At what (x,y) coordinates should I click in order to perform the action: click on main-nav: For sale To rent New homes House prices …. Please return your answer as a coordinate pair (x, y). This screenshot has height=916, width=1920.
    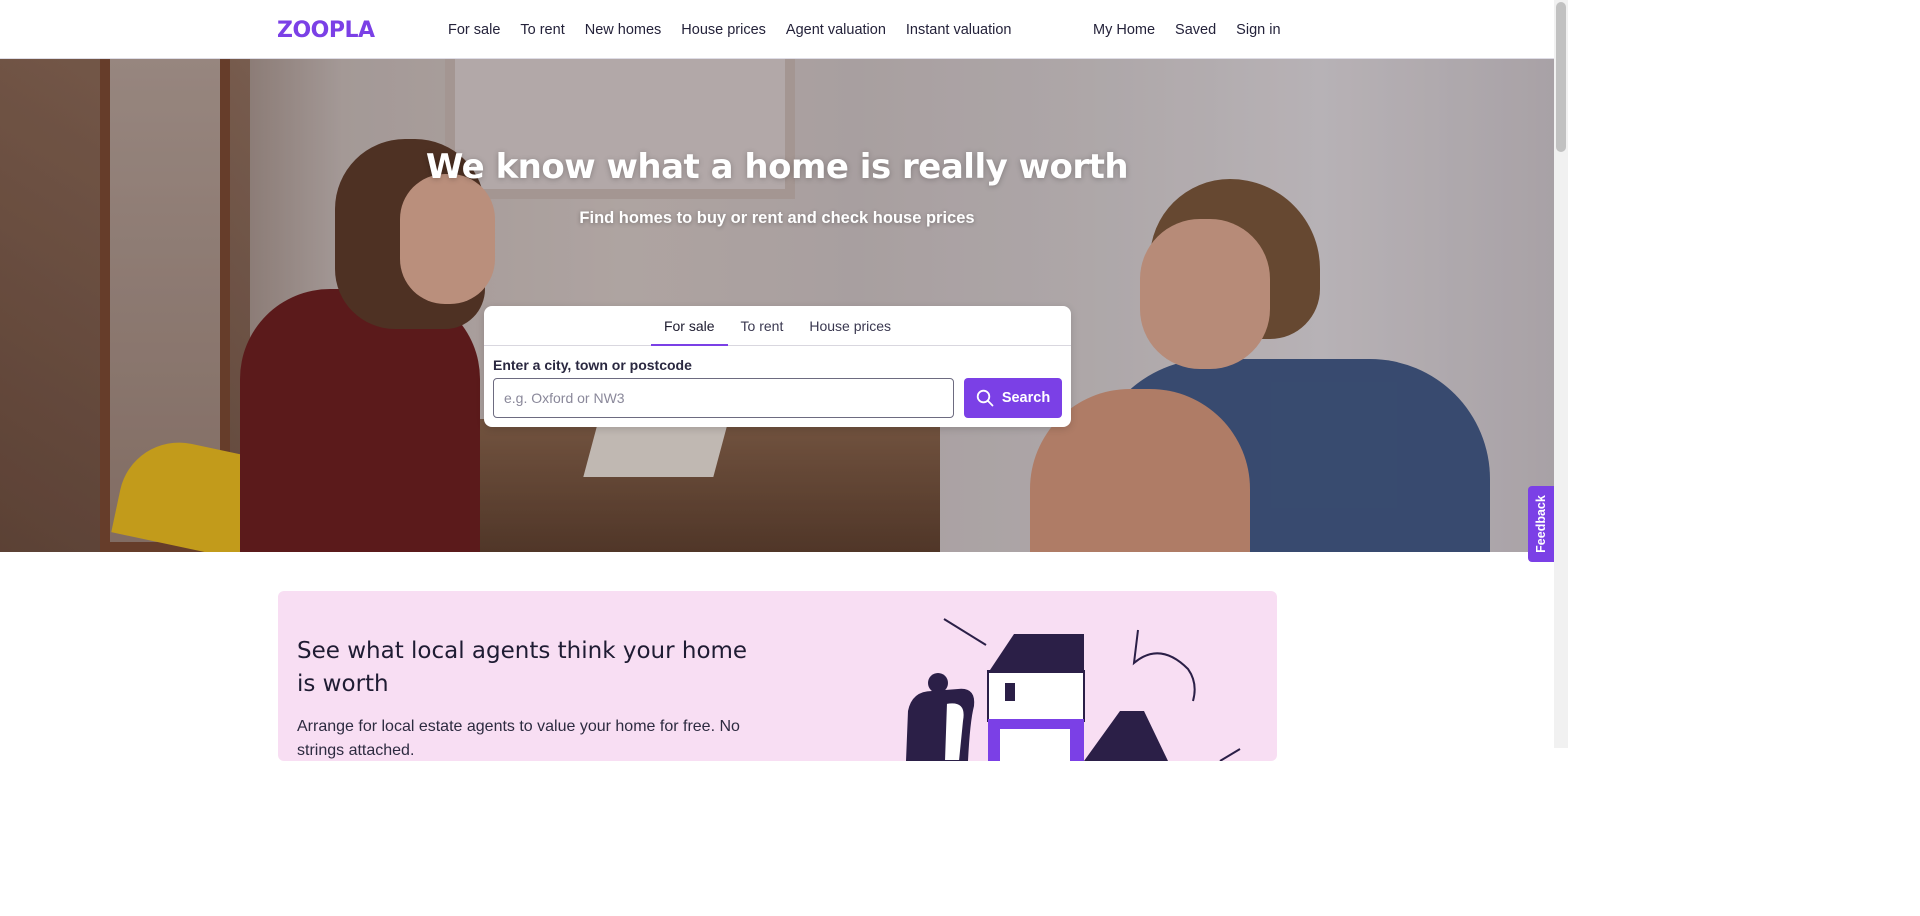
    Looking at the image, I should click on (730, 30).